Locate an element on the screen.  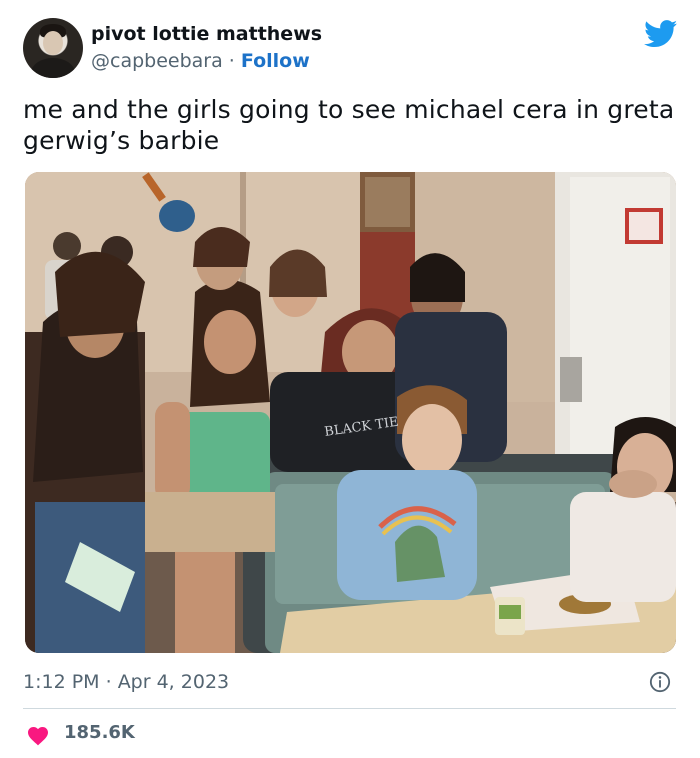
divider is located at coordinates (349, 708).